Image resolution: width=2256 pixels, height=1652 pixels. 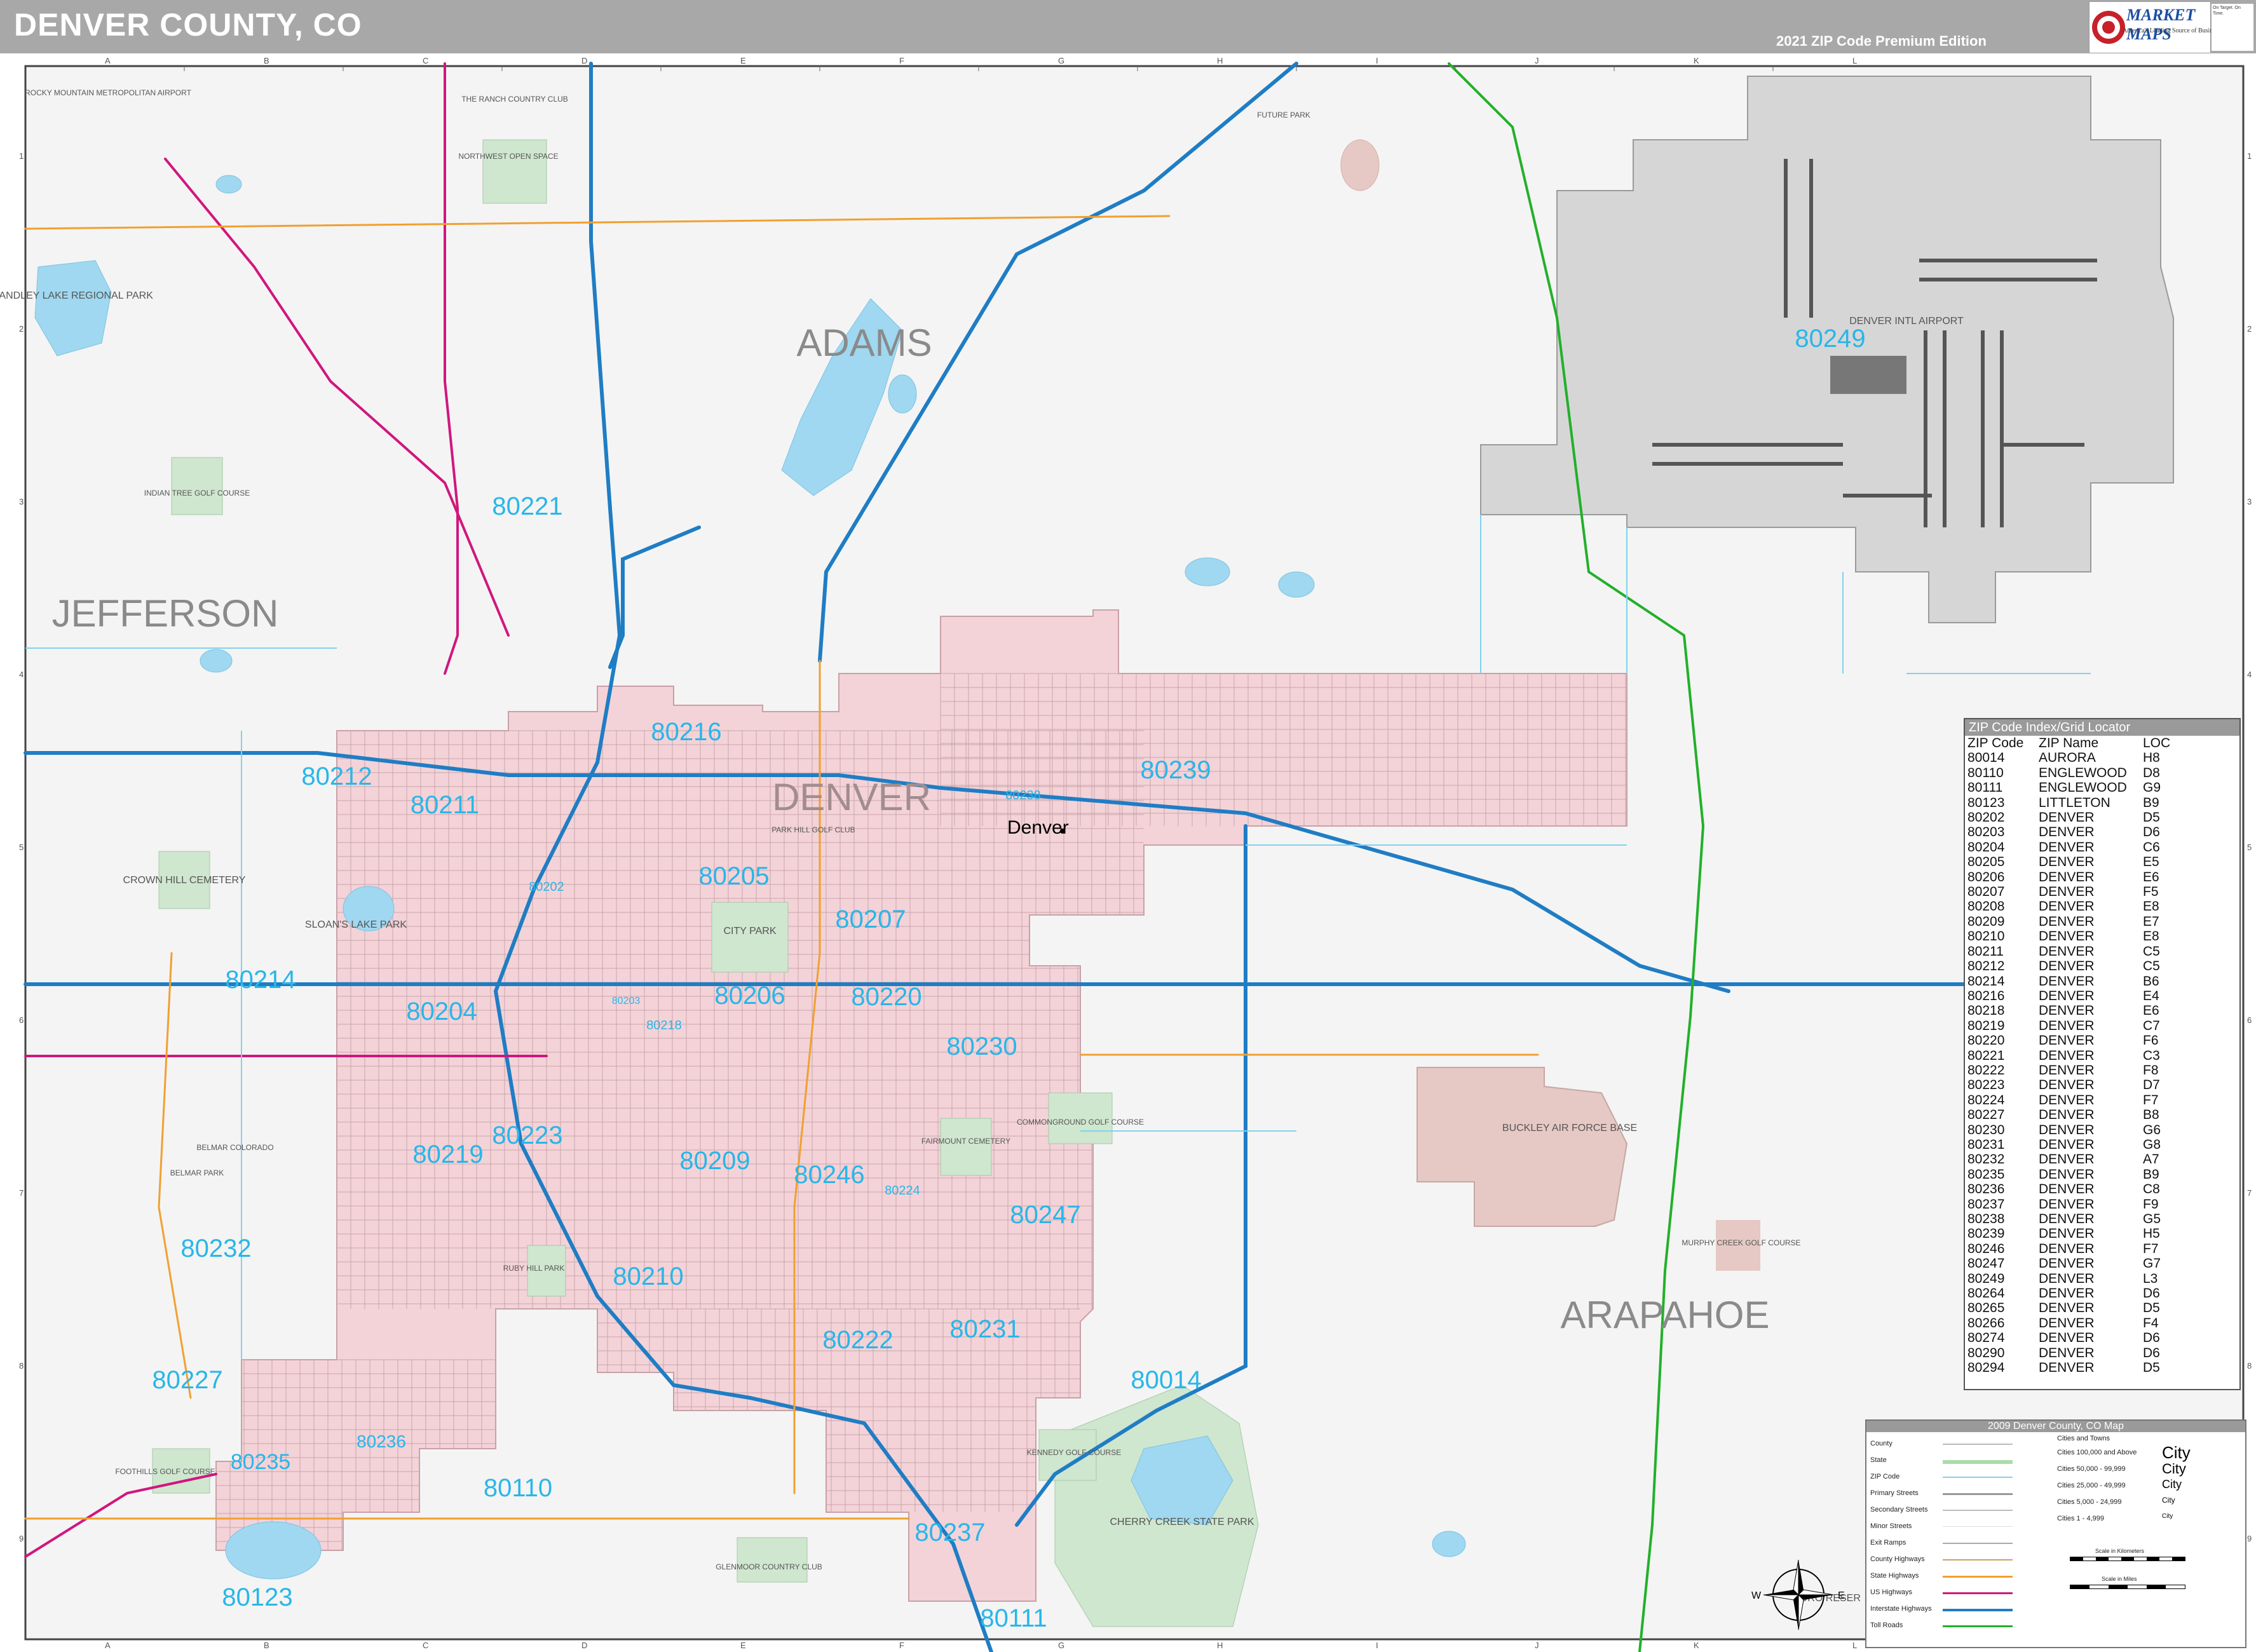 What do you see at coordinates (2152, 788) in the screenshot?
I see `zip-loc-cell: G9` at bounding box center [2152, 788].